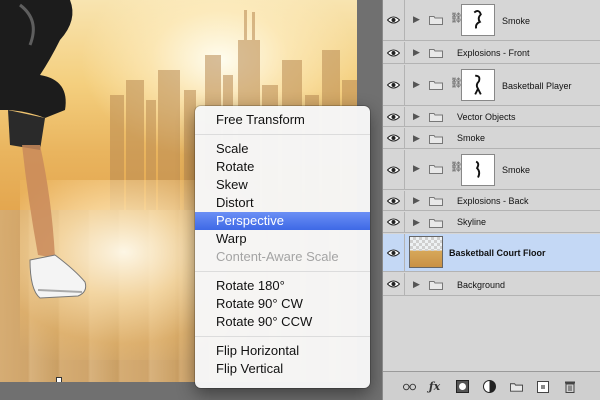 The height and width of the screenshot is (400, 600). Describe the element at coordinates (426, 244) in the screenshot. I see `transparency-checker` at that location.